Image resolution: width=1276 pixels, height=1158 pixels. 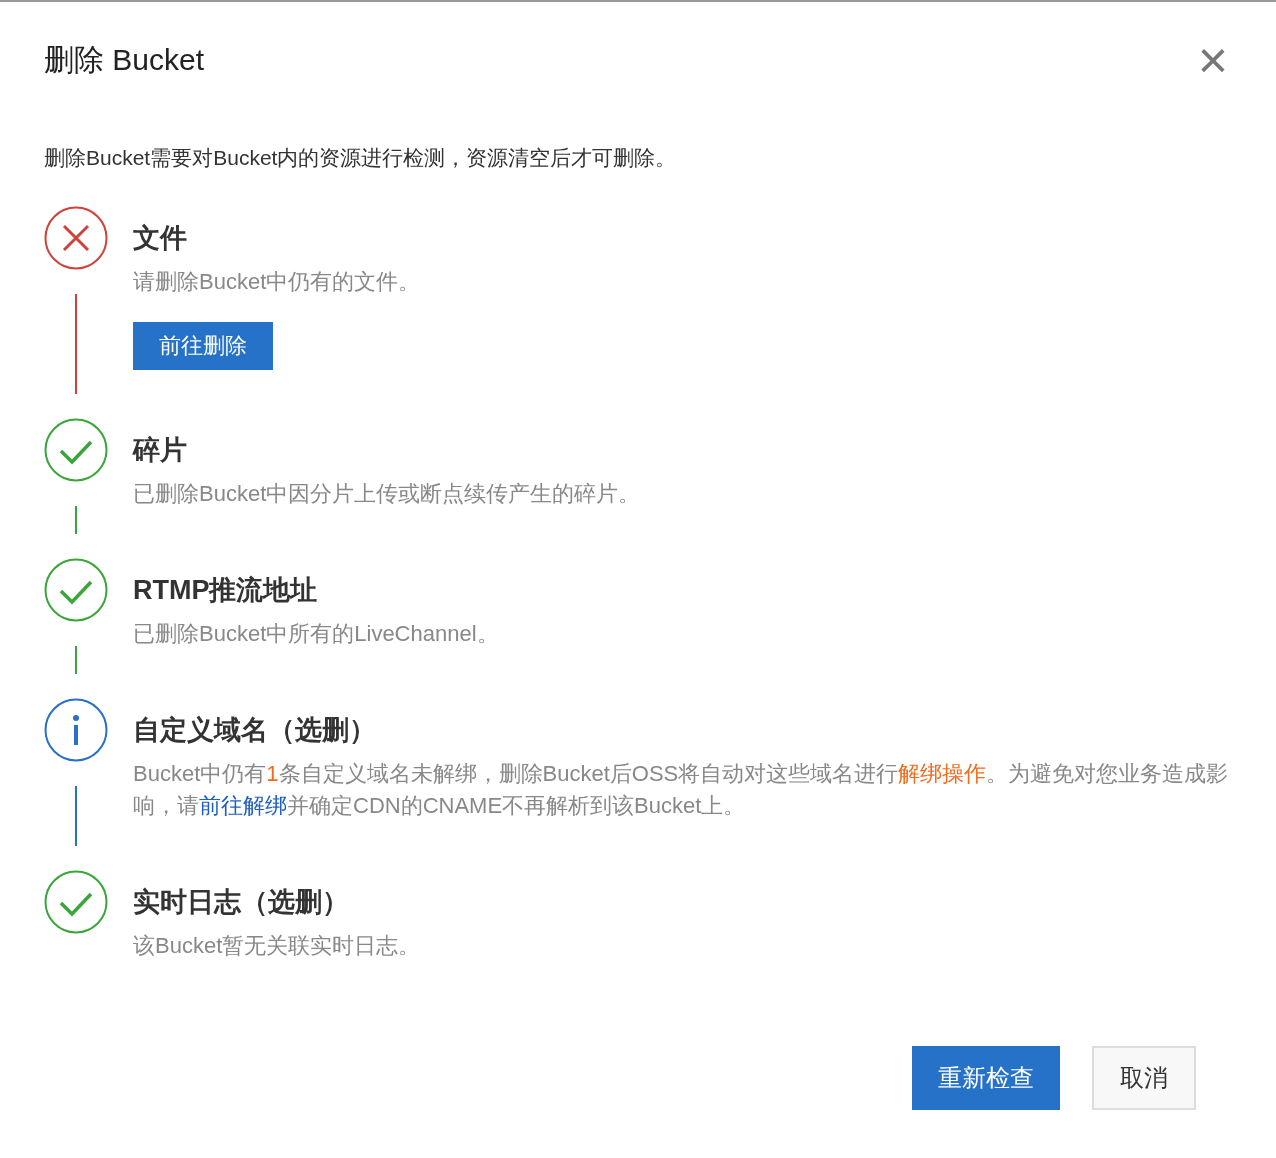 What do you see at coordinates (241, 902) in the screenshot?
I see `step-title: 实时日志（选删）` at bounding box center [241, 902].